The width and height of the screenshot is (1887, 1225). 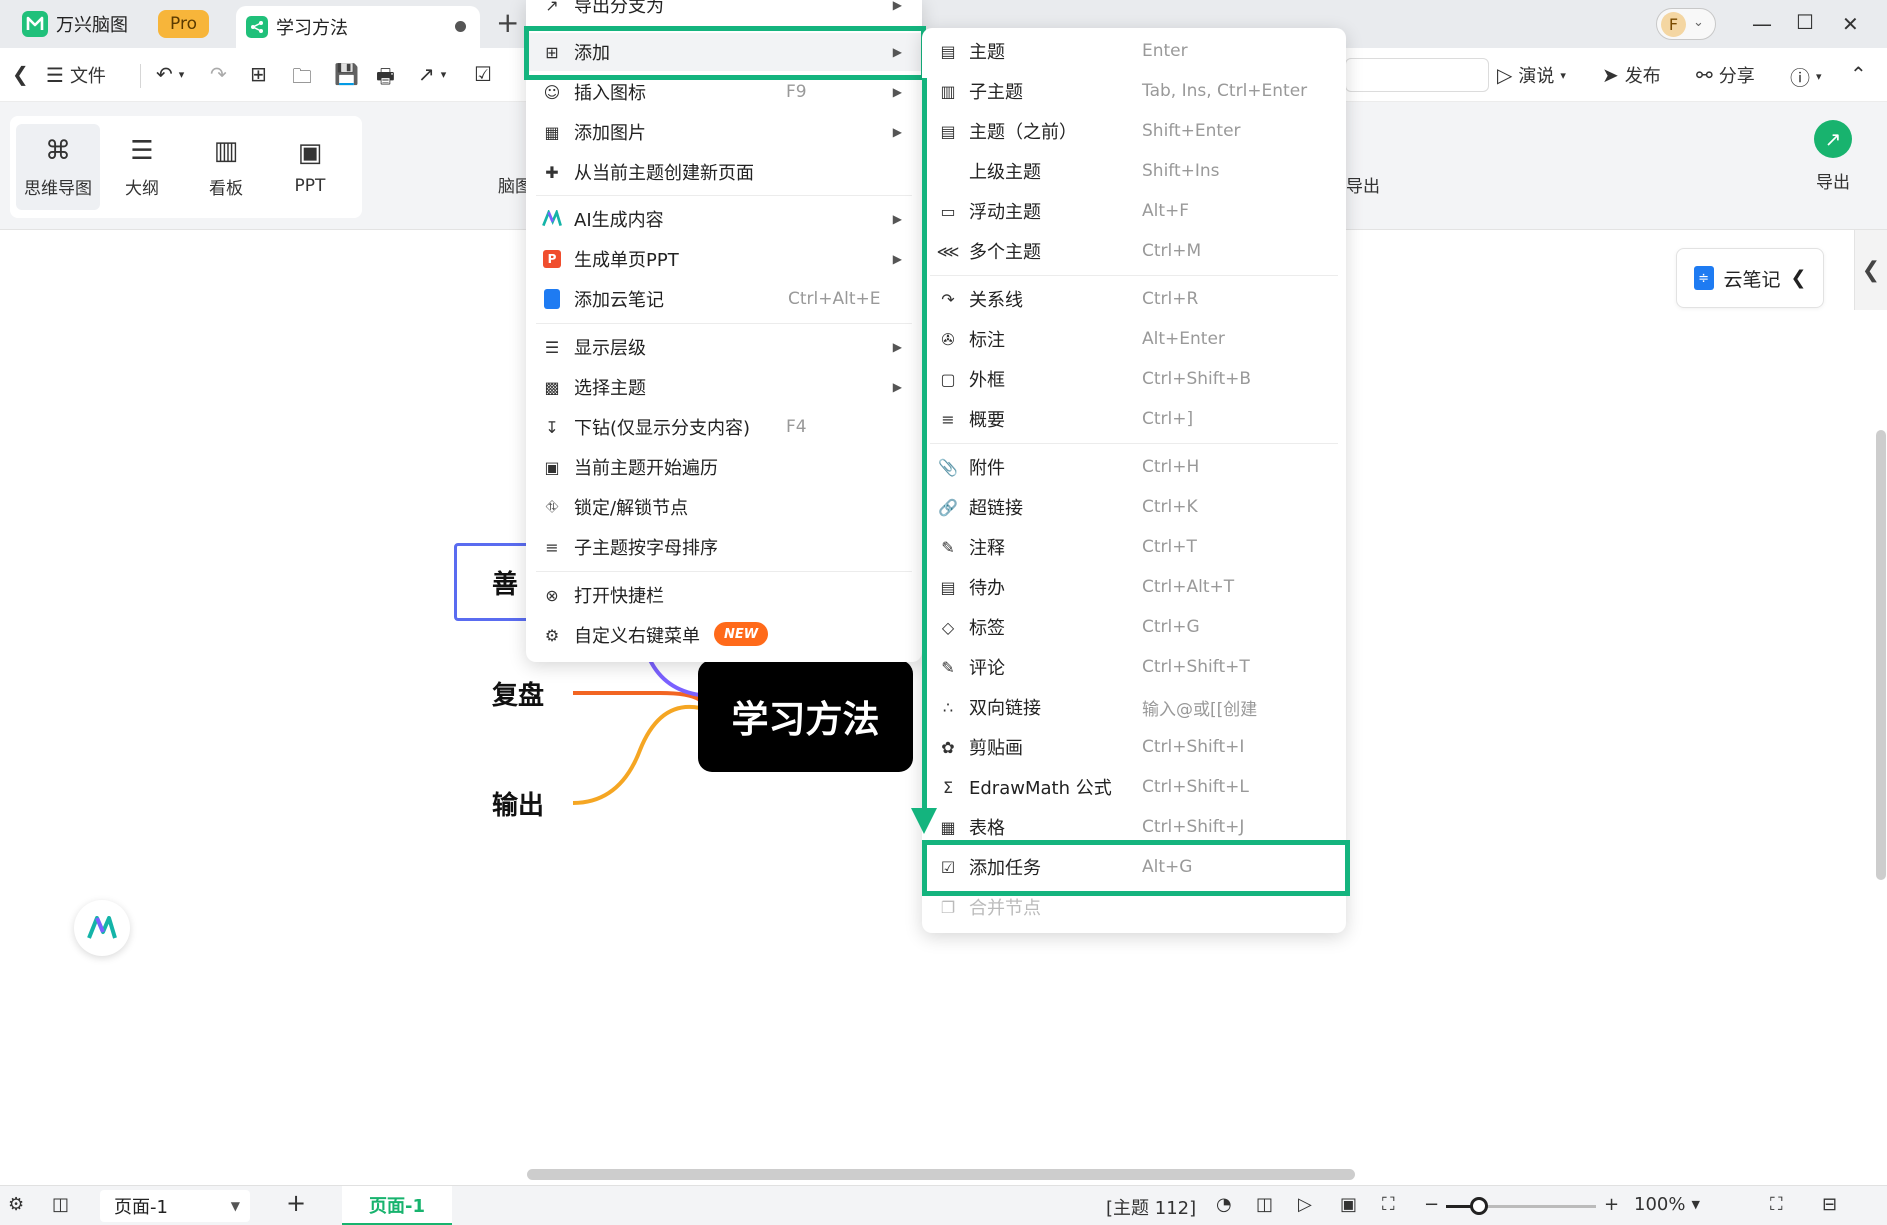 What do you see at coordinates (1134, 547) in the screenshot?
I see `submenu-item-note: ✎ 注释 Ctrl+T` at bounding box center [1134, 547].